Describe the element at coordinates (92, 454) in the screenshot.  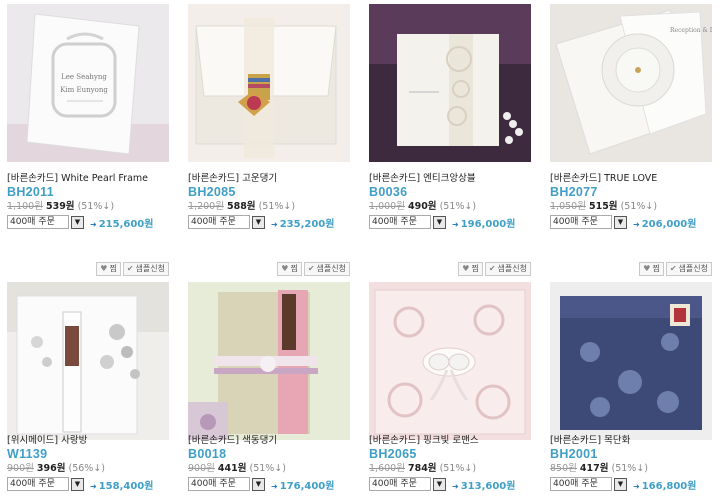
I see `product-code: W1139` at that location.